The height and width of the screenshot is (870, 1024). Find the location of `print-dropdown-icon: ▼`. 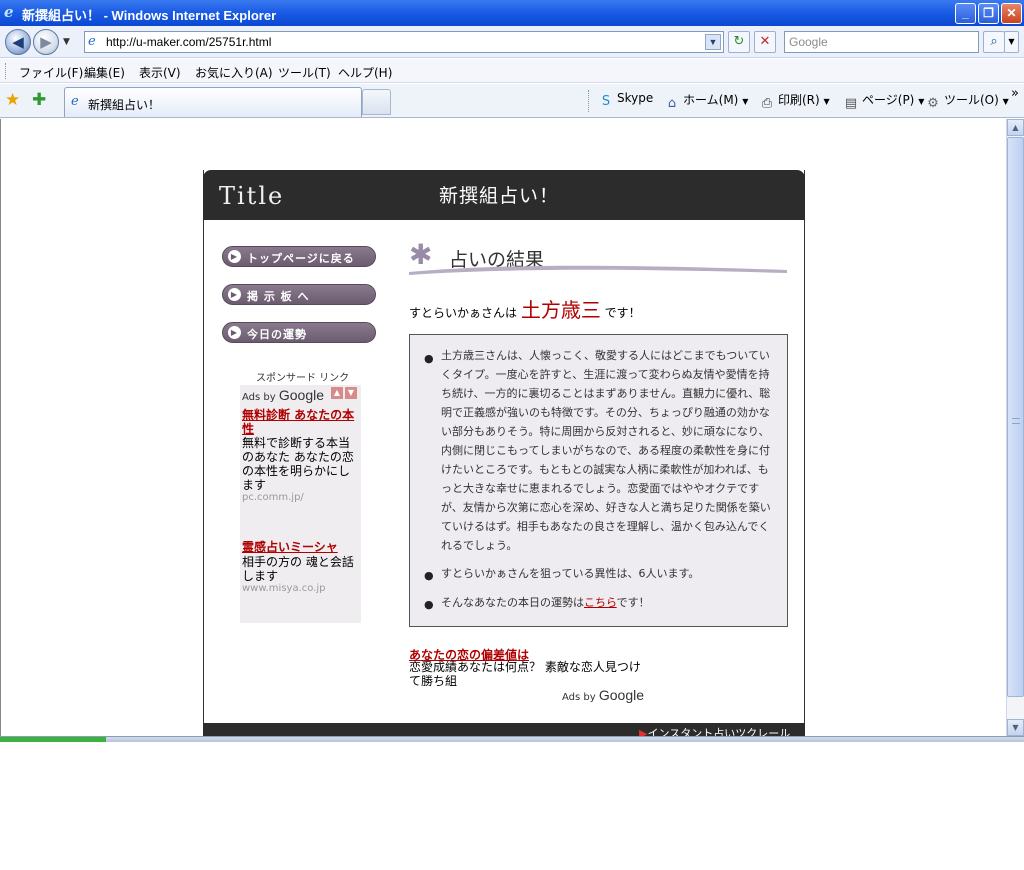

print-dropdown-icon: ▼ is located at coordinates (827, 101).